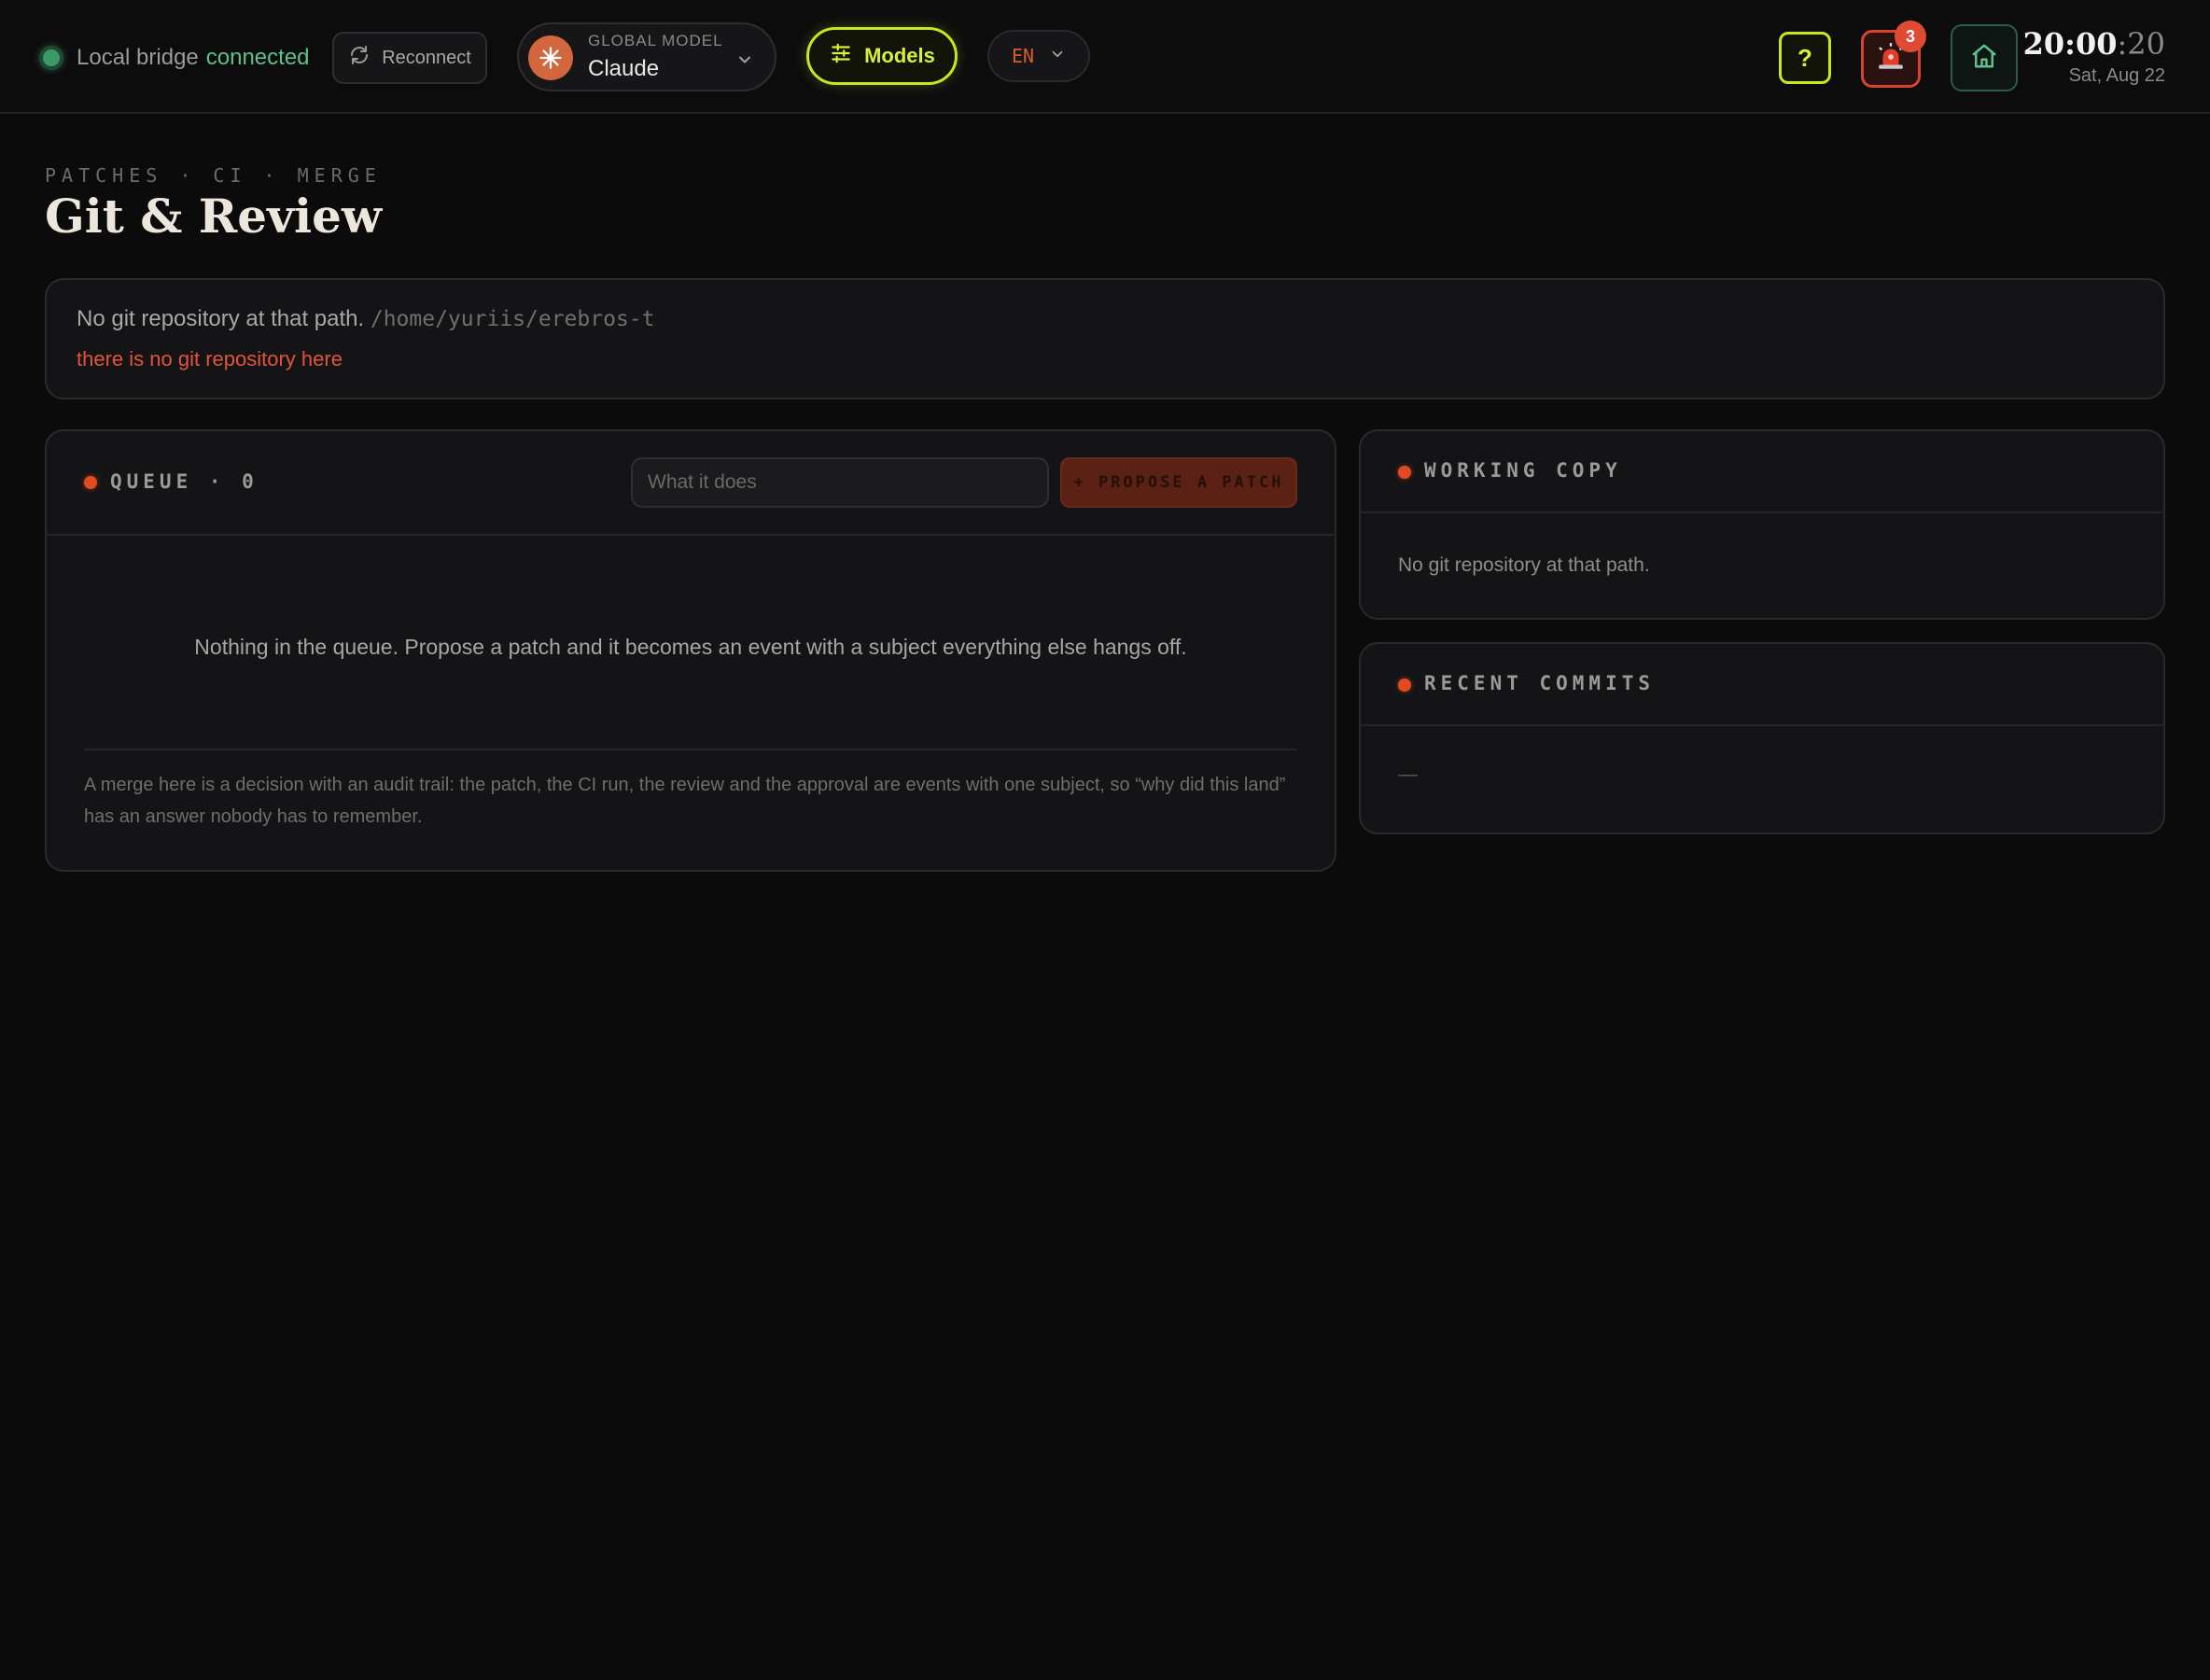 Image resolution: width=2210 pixels, height=1680 pixels. What do you see at coordinates (840, 482) in the screenshot?
I see `patch-description-input` at bounding box center [840, 482].